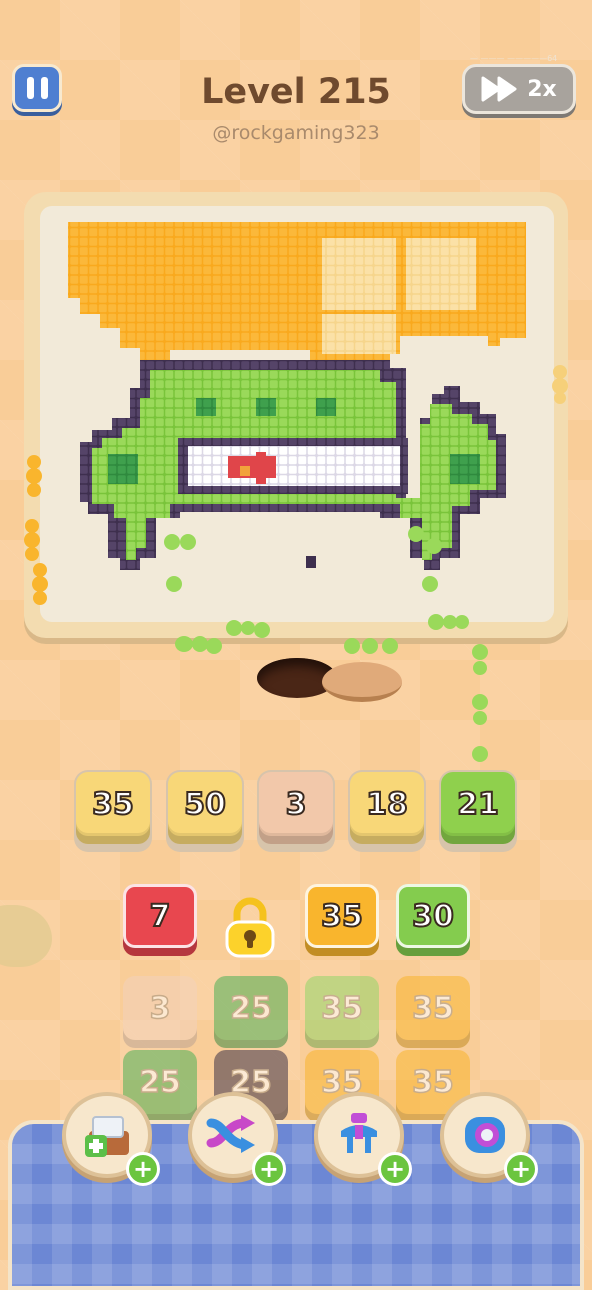 The width and height of the screenshot is (592, 1290). Describe the element at coordinates (359, 1133) in the screenshot. I see `magnet-claw-icon` at that location.